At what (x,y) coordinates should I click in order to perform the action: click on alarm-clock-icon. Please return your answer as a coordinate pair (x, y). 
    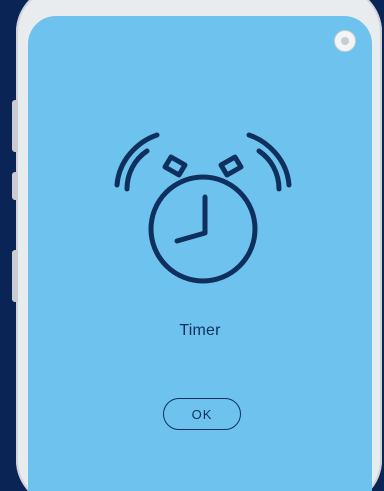
    Looking at the image, I should click on (203, 208).